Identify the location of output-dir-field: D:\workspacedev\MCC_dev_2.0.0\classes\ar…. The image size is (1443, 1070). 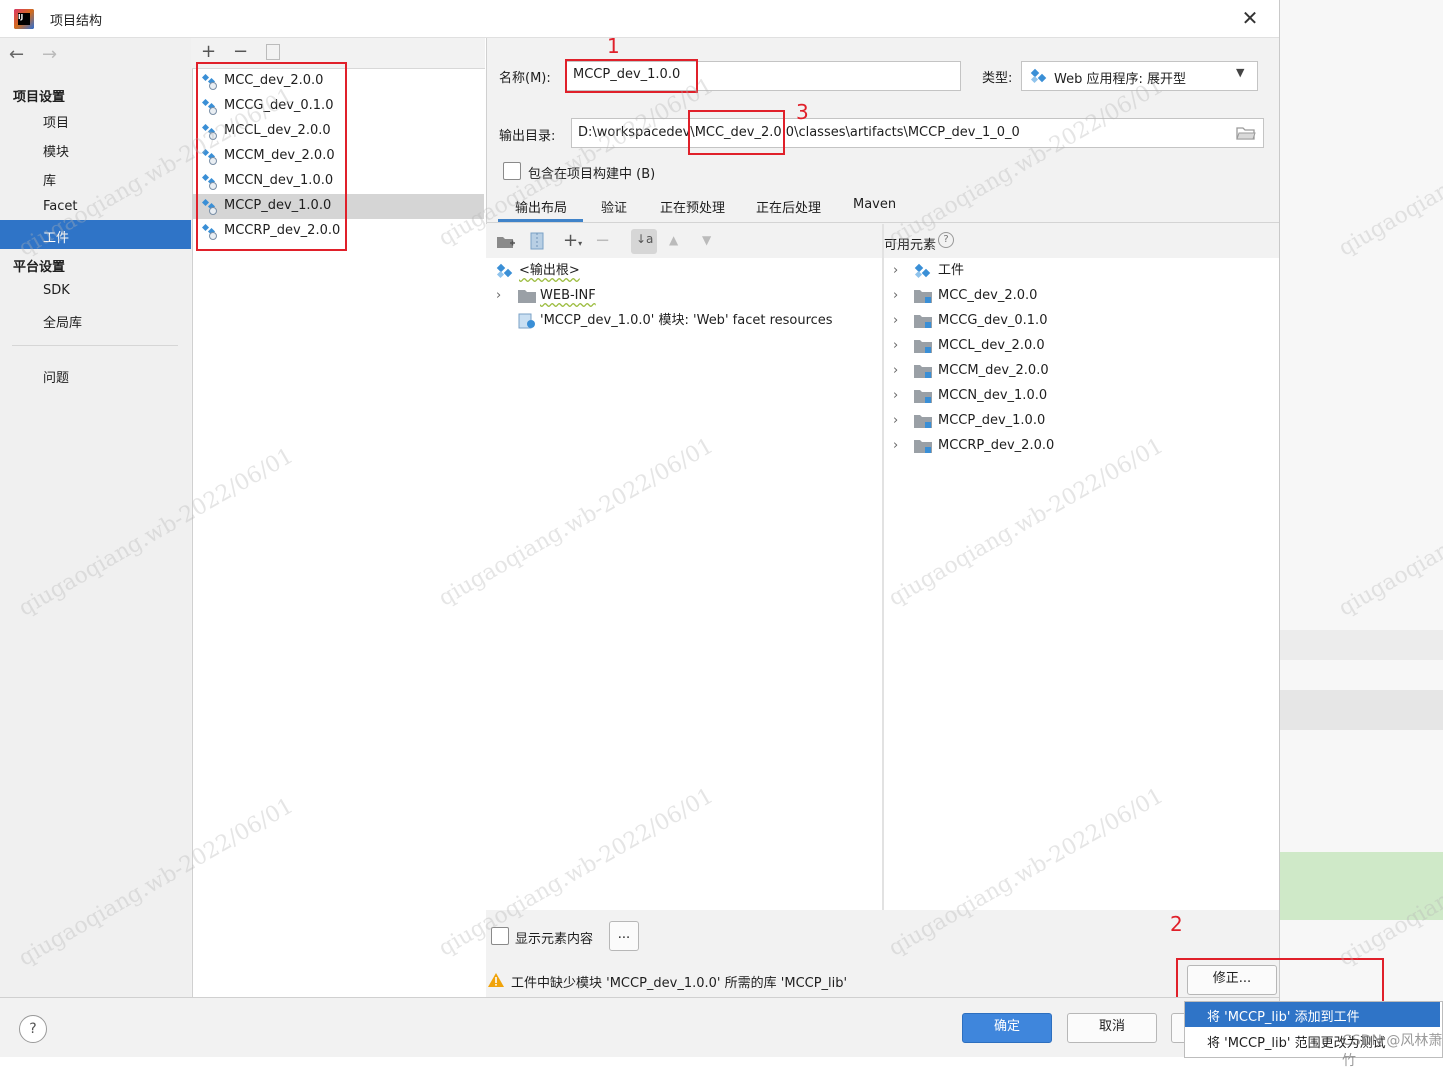
(917, 133).